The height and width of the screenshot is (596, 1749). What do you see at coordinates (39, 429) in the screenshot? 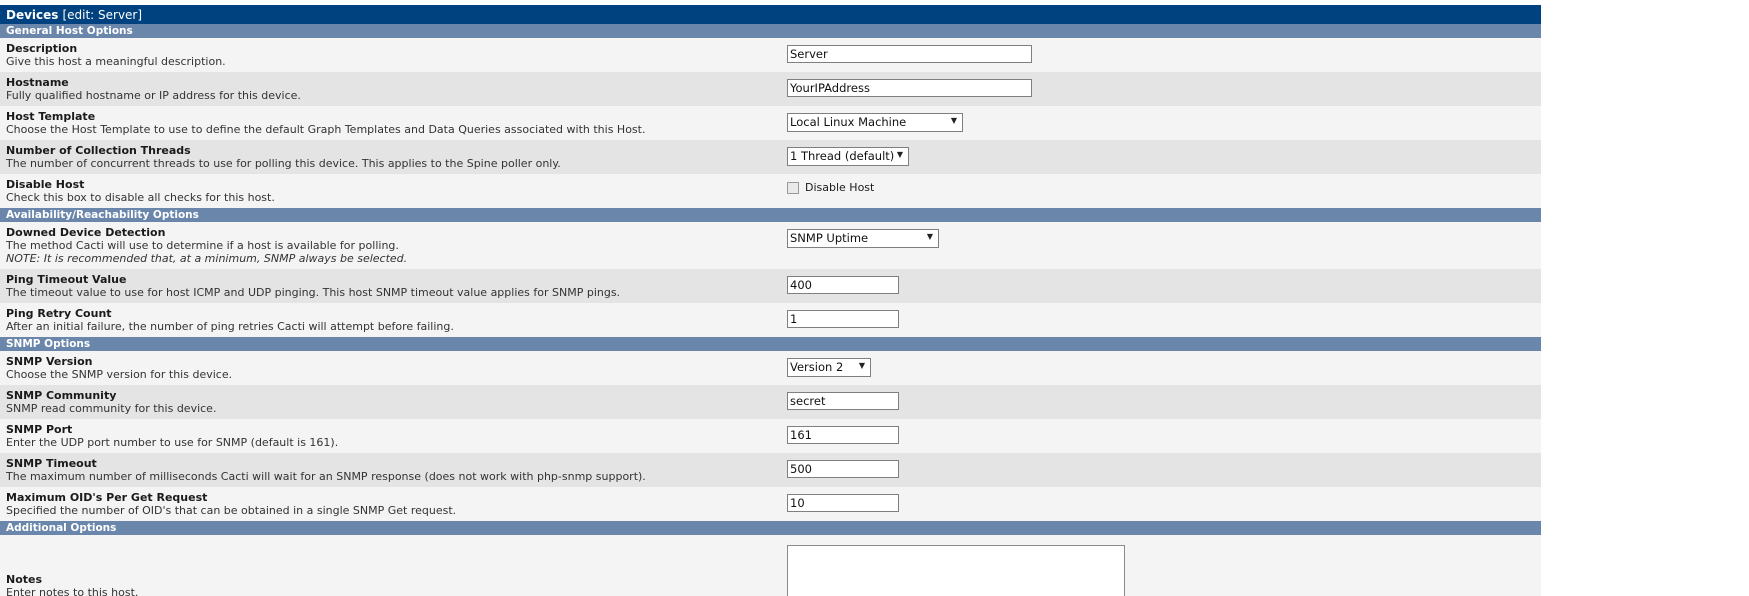
I see `field-label-snmp-port: SNMP Port` at bounding box center [39, 429].